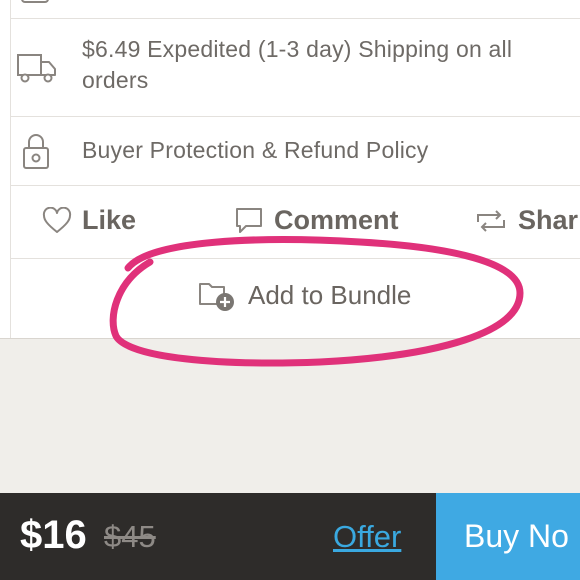  I want to click on share-icon, so click(491, 220).